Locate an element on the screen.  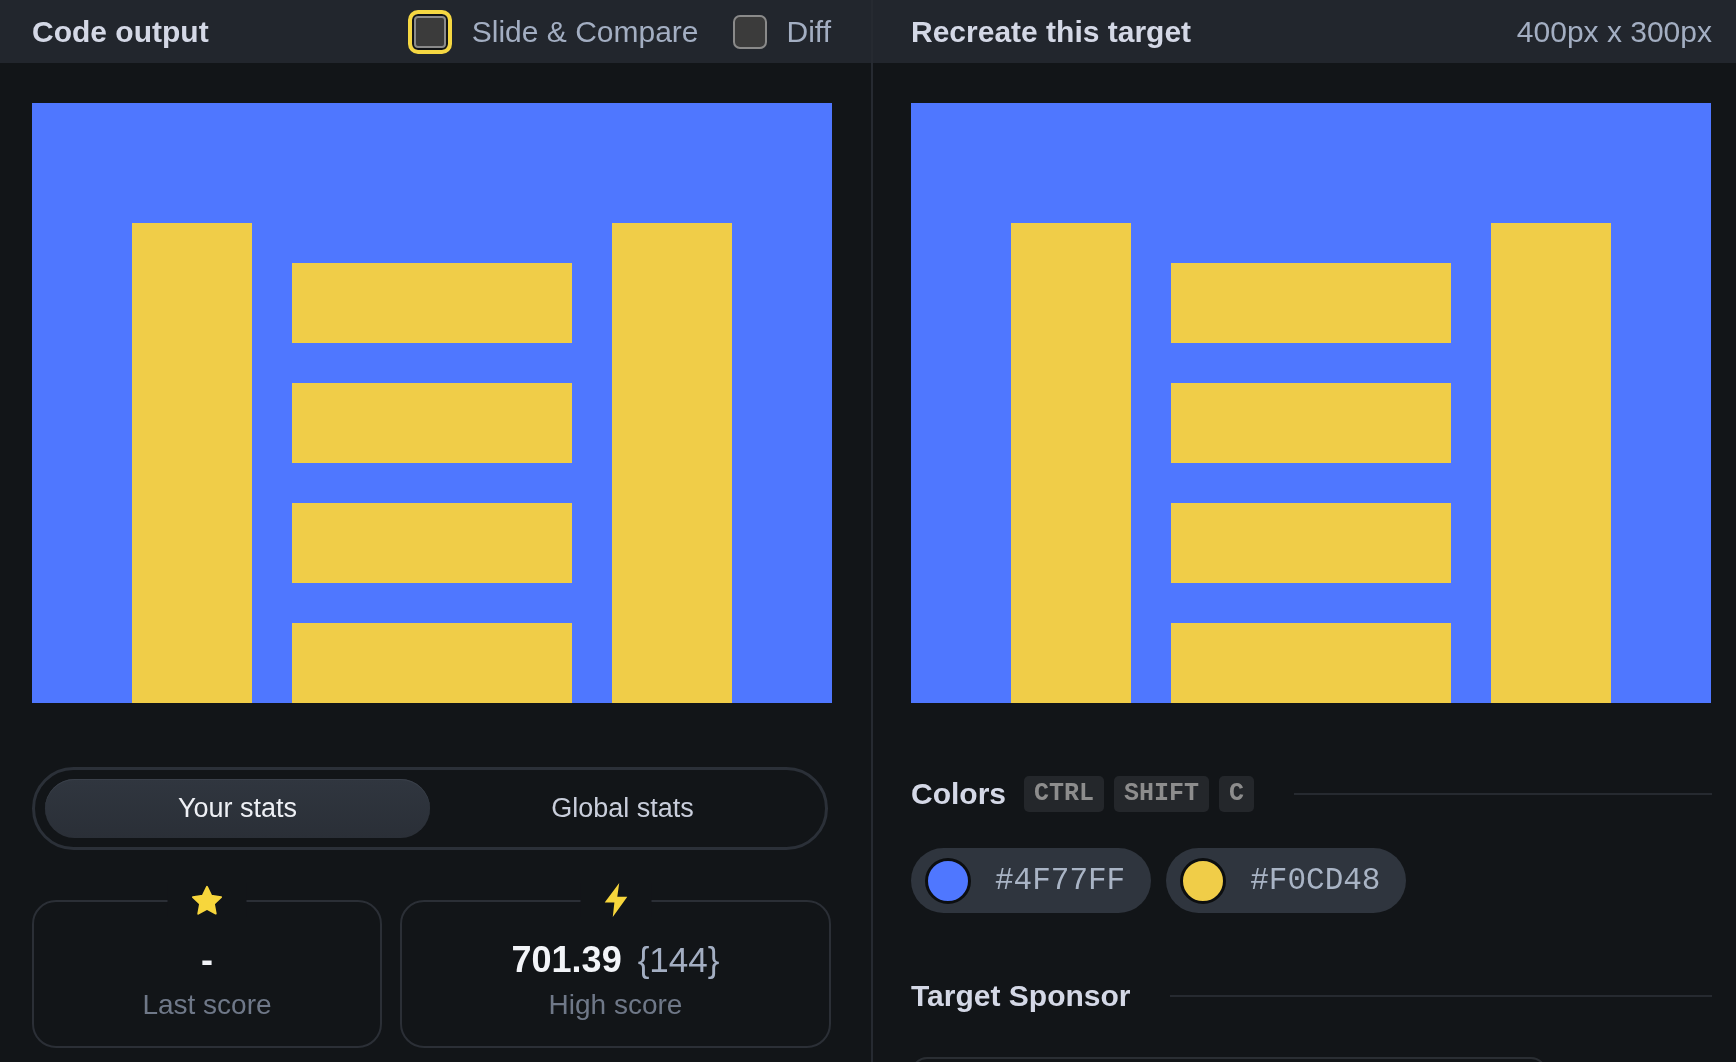
color-chip: #4F77FF is located at coordinates (1031, 880).